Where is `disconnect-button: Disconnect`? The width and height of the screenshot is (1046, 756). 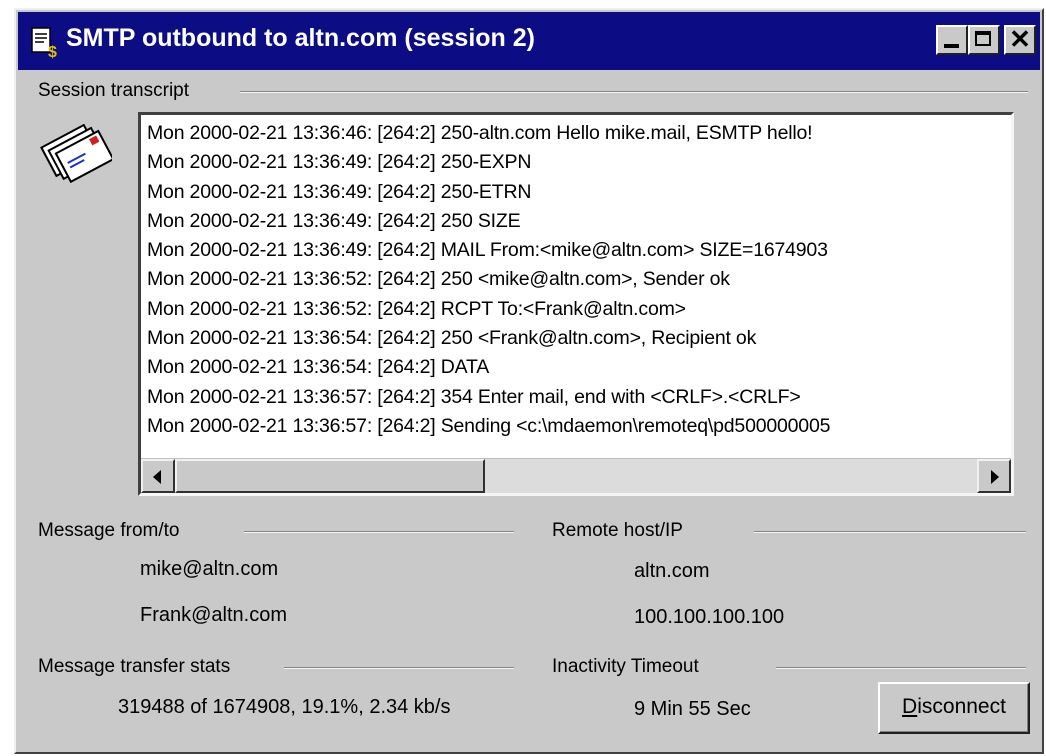
disconnect-button: Disconnect is located at coordinates (954, 708).